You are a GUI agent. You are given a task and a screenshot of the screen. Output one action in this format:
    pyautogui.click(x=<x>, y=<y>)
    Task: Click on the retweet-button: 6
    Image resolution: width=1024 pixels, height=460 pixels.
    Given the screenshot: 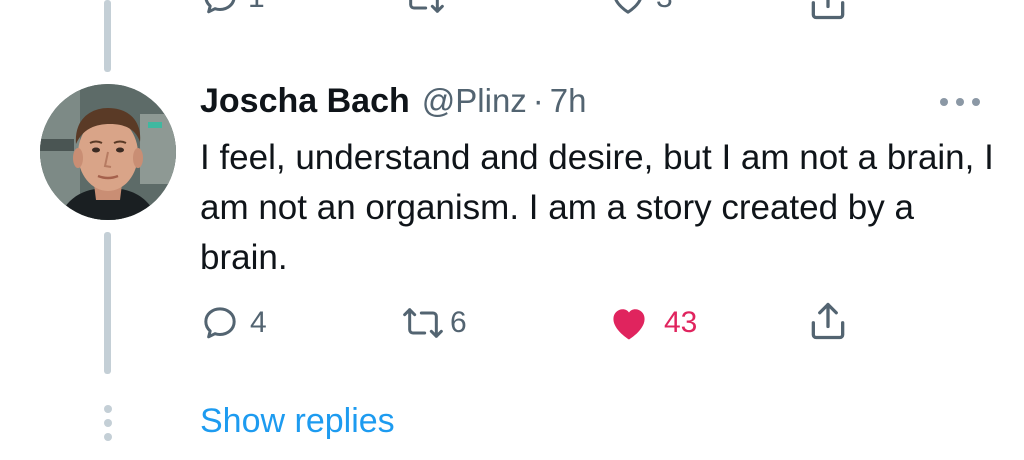 What is the action you would take?
    pyautogui.click(x=433, y=323)
    